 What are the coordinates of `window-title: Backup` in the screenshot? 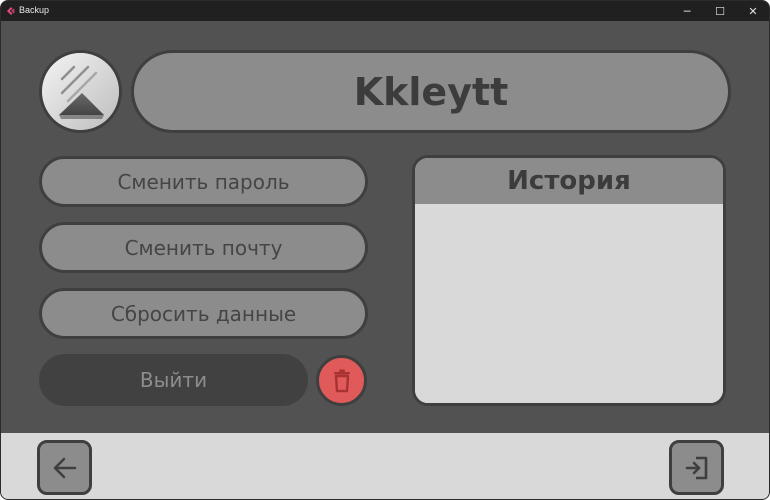 It's located at (34, 10).